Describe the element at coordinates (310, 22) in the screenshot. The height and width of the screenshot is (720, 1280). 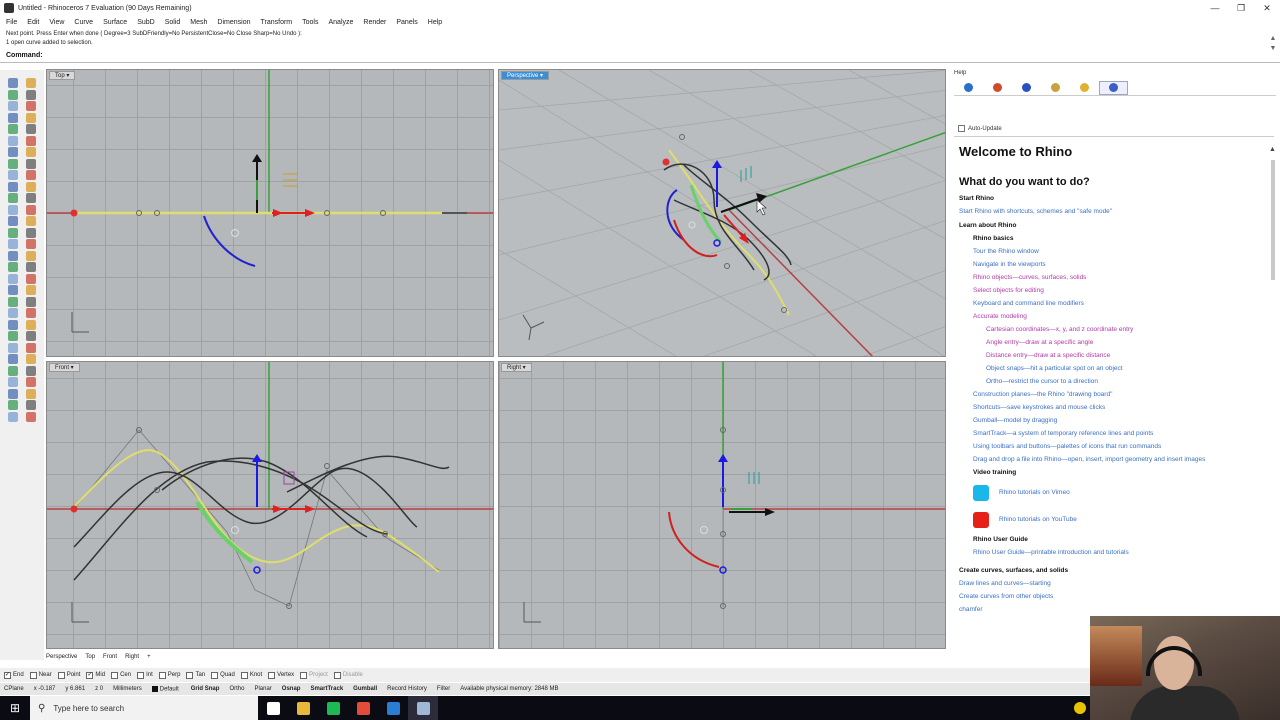
I see `menu-item-tools: Tools` at that location.